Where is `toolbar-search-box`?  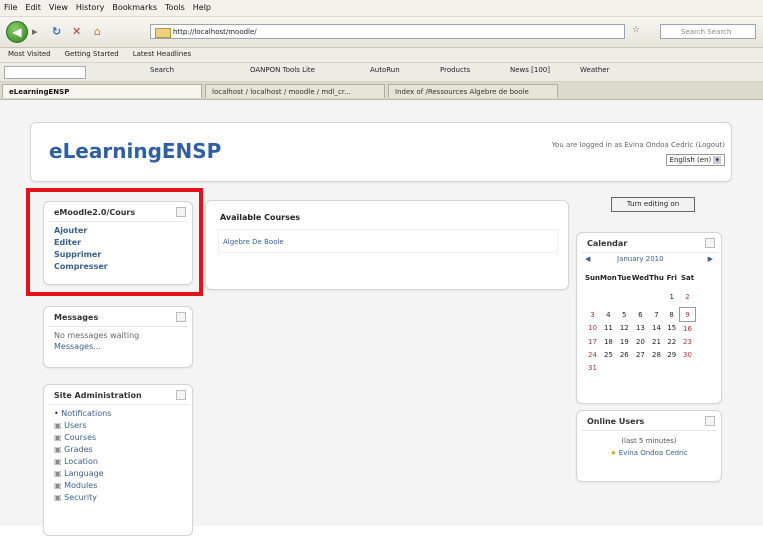
toolbar-search-box is located at coordinates (45, 72).